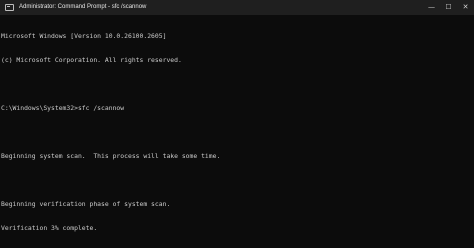 This screenshot has height=248, width=474. I want to click on scrollbar-track, so click(470, 131).